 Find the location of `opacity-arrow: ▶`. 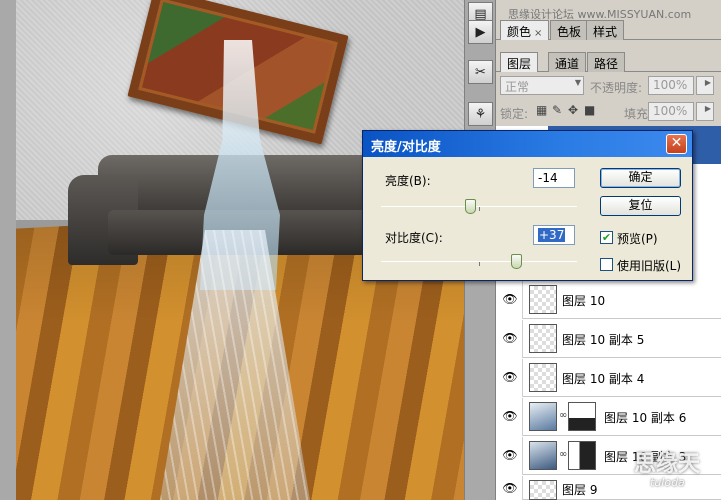

opacity-arrow: ▶ is located at coordinates (705, 85).